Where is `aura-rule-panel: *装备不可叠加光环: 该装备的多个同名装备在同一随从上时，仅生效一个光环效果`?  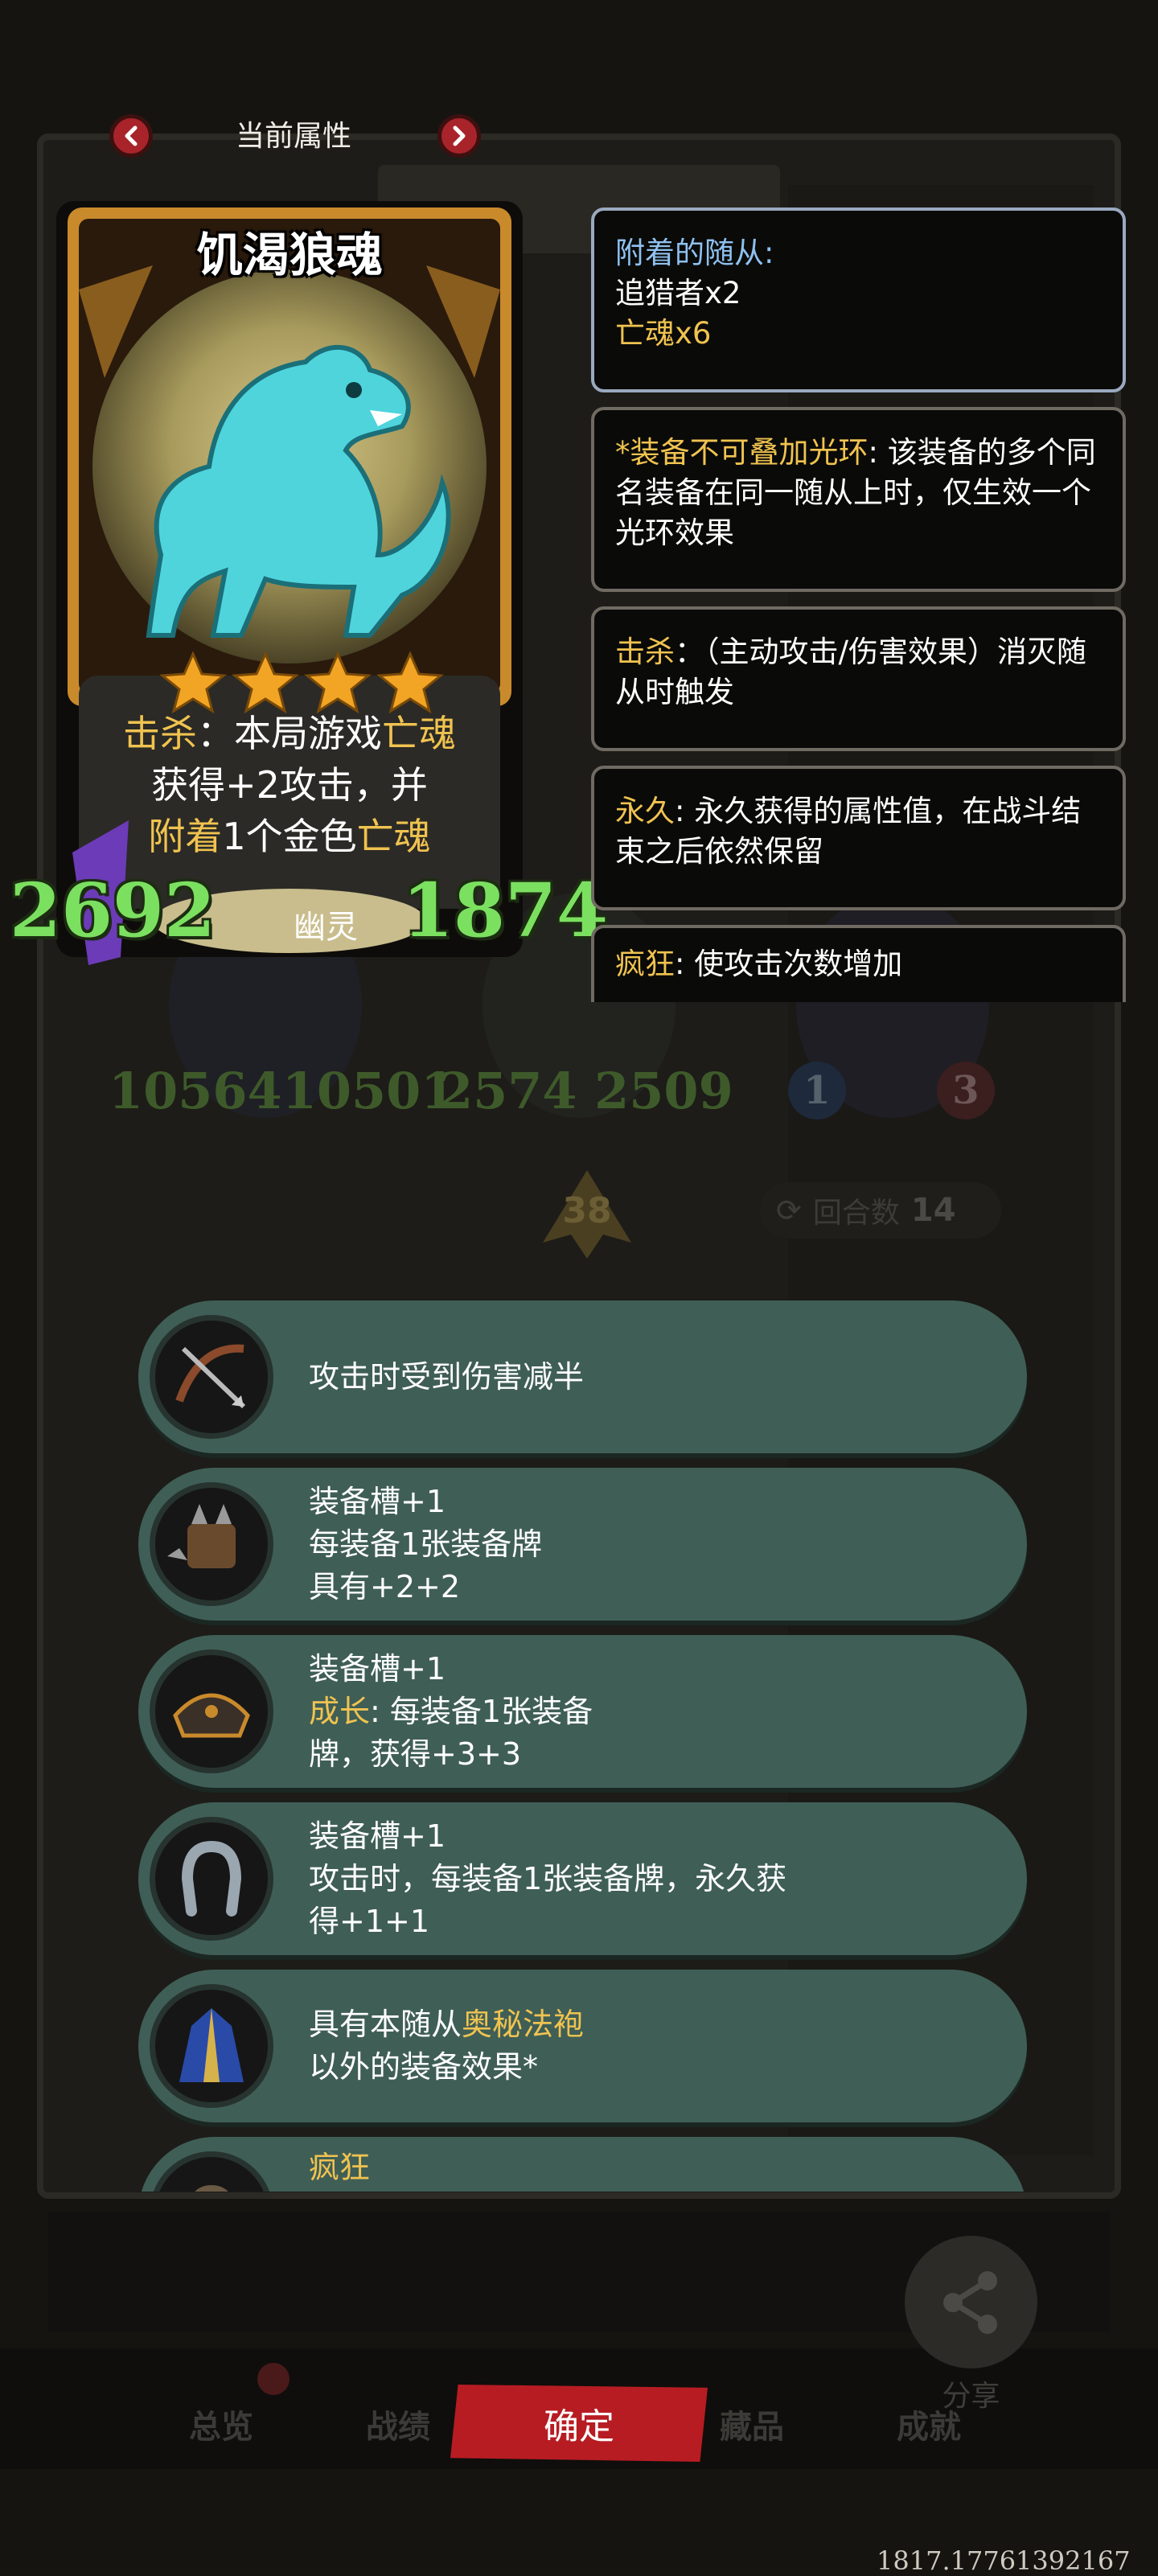 aura-rule-panel: *装备不可叠加光环: 该装备的多个同名装备在同一随从上时，仅生效一个光环效果 is located at coordinates (859, 499).